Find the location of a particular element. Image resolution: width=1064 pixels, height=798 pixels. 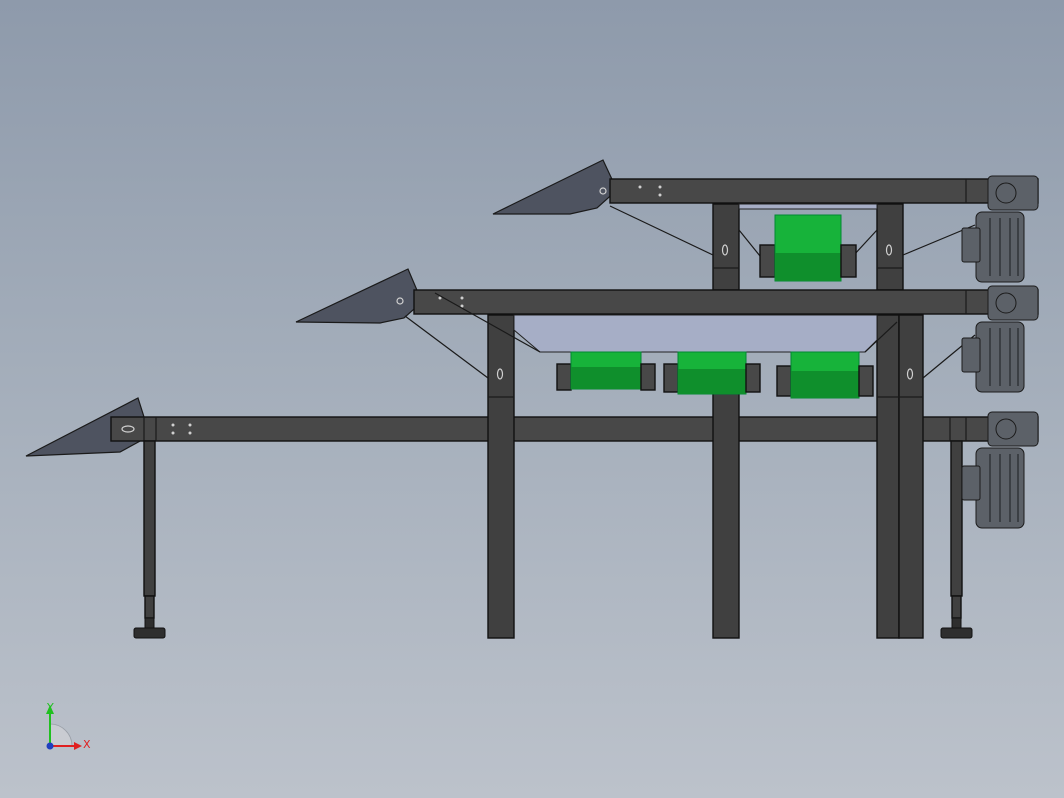

leveling-foot-right is located at coordinates (956, 633).